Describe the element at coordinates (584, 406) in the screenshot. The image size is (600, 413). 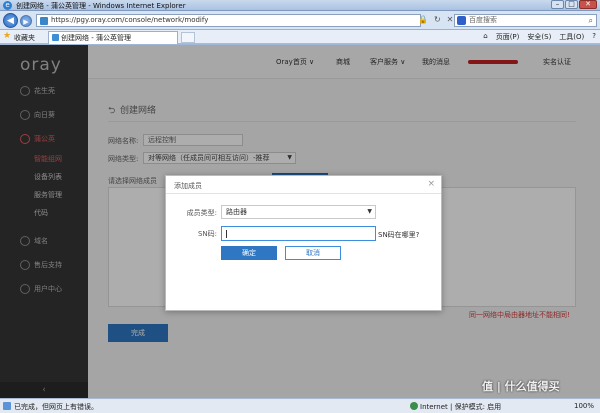
I see `zoom-level: 100%` at that location.